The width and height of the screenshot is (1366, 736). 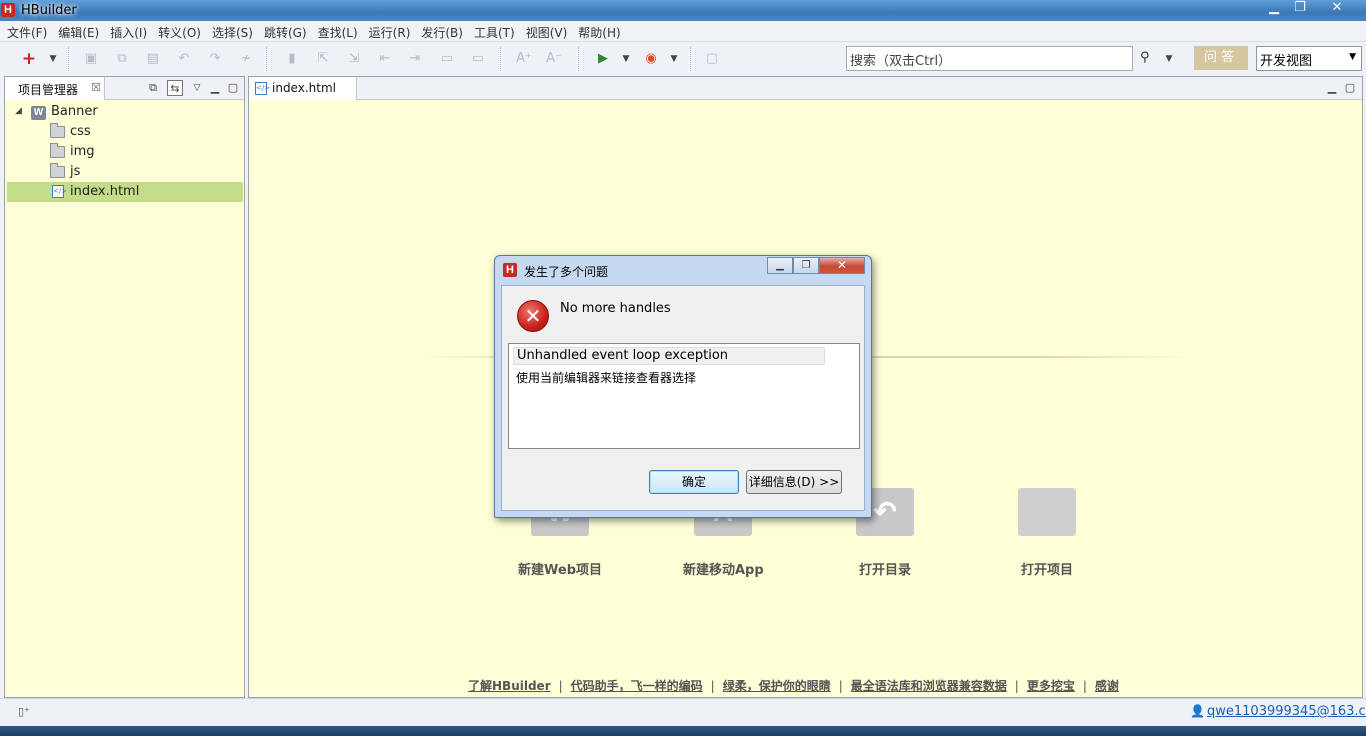 I want to click on font-decrease-icon: A⁻, so click(x=554, y=59).